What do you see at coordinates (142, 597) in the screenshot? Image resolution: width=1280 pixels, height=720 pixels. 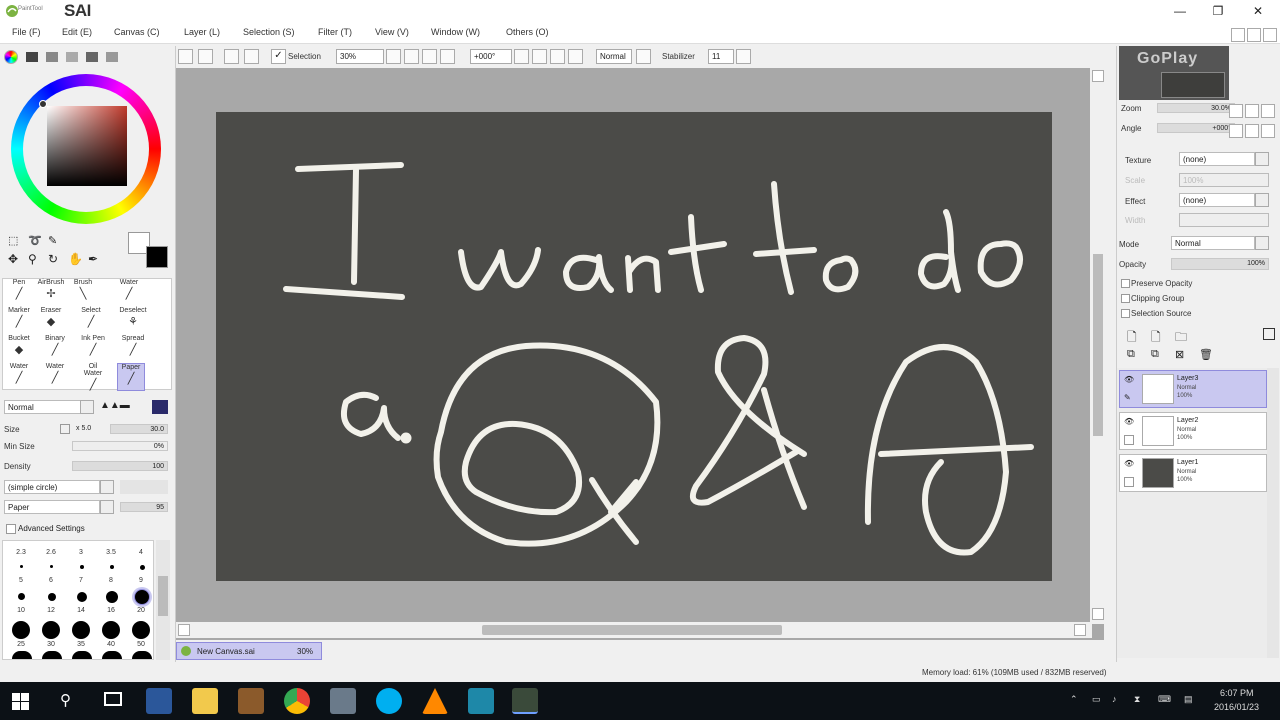 I see `size-preset-dot-selected` at bounding box center [142, 597].